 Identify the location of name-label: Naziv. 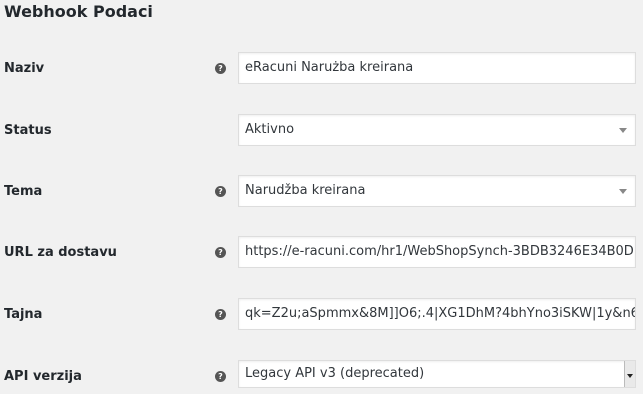
(24, 68).